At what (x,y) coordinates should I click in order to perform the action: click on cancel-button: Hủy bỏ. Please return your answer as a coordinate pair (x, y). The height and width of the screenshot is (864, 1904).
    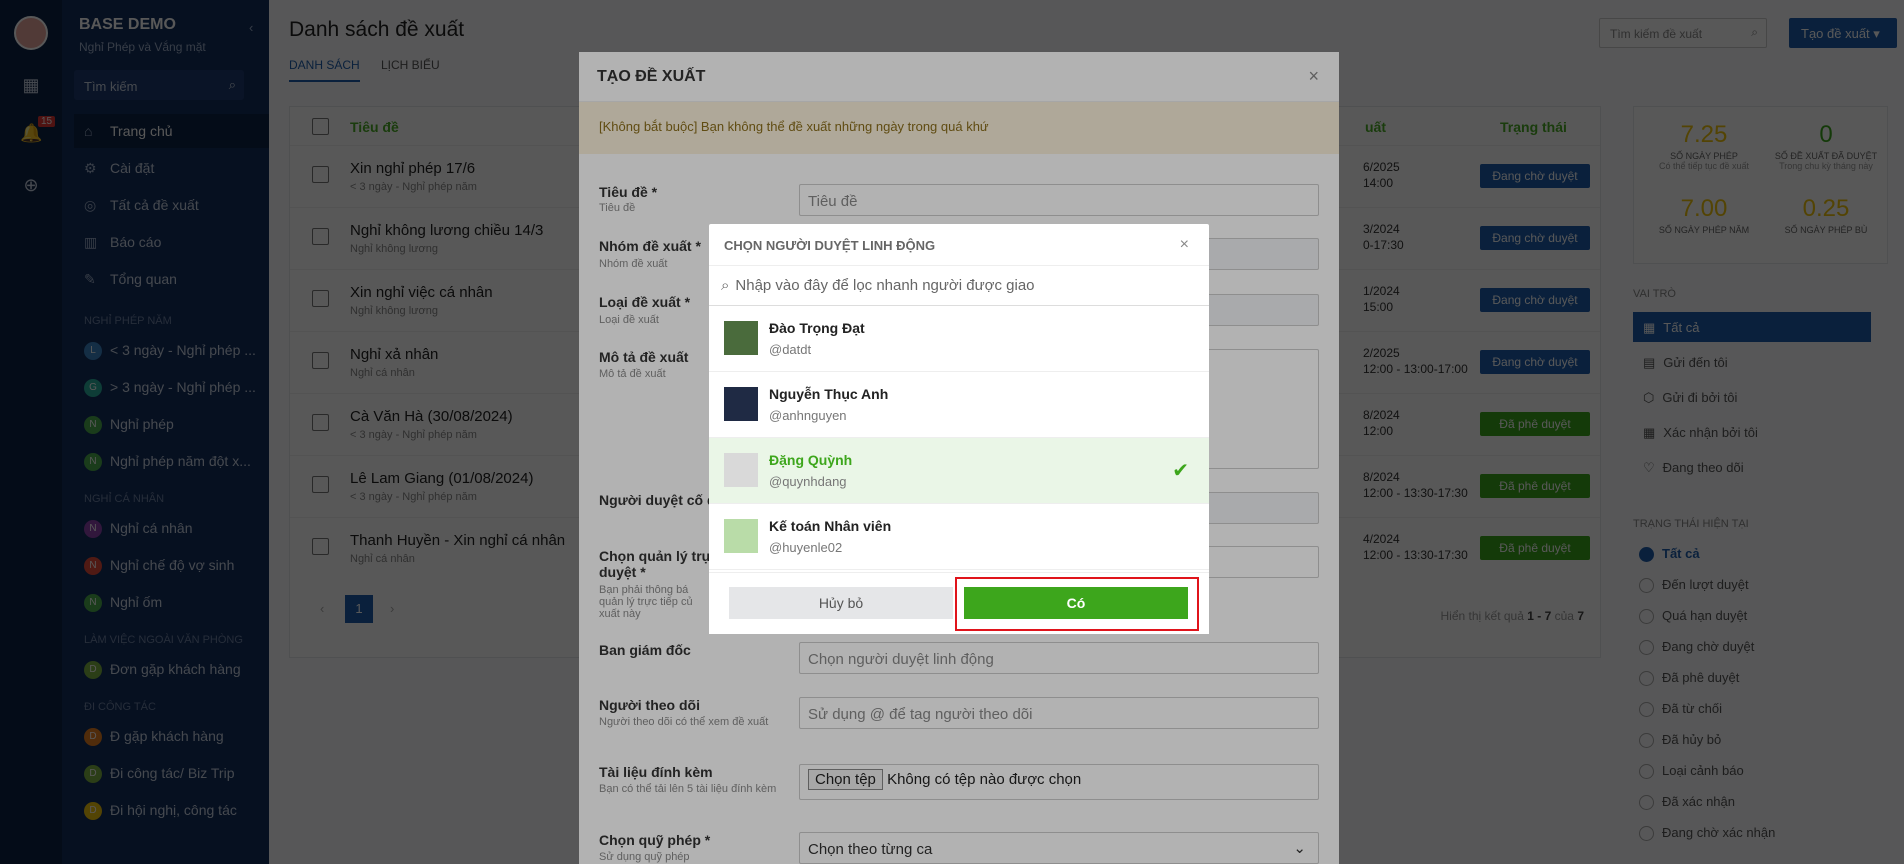
    Looking at the image, I should click on (841, 603).